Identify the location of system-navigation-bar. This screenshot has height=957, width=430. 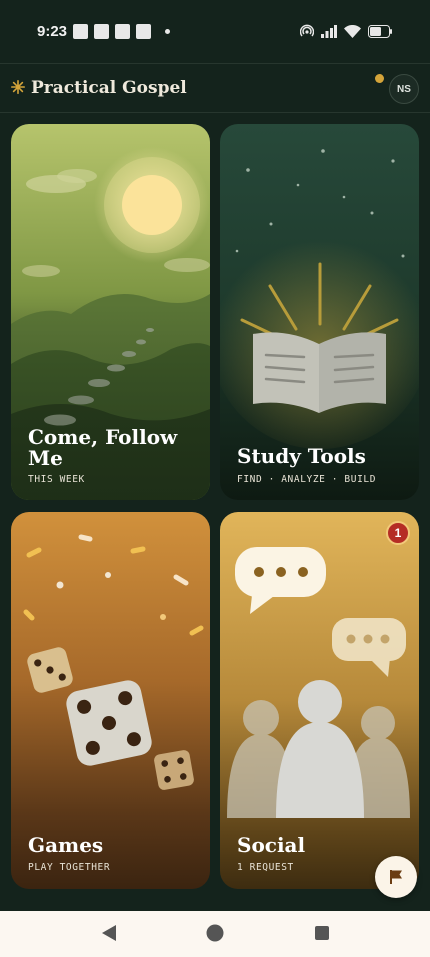
(215, 934).